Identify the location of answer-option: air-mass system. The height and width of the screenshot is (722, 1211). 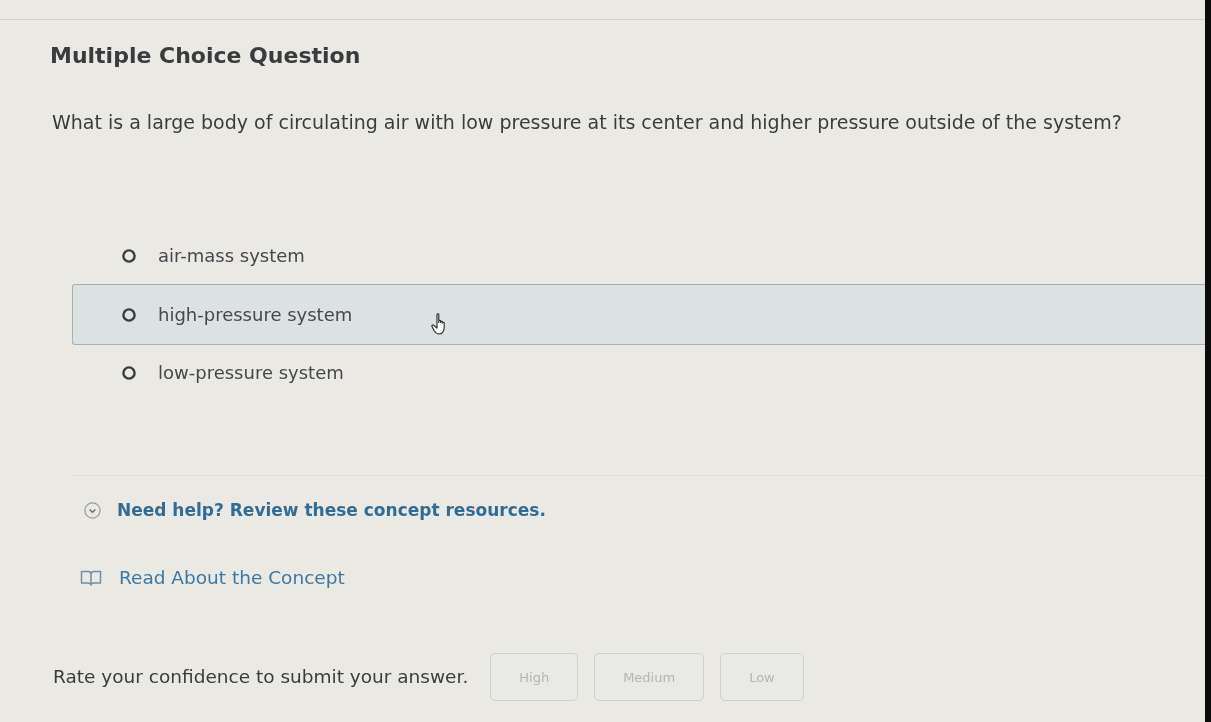
(638, 256).